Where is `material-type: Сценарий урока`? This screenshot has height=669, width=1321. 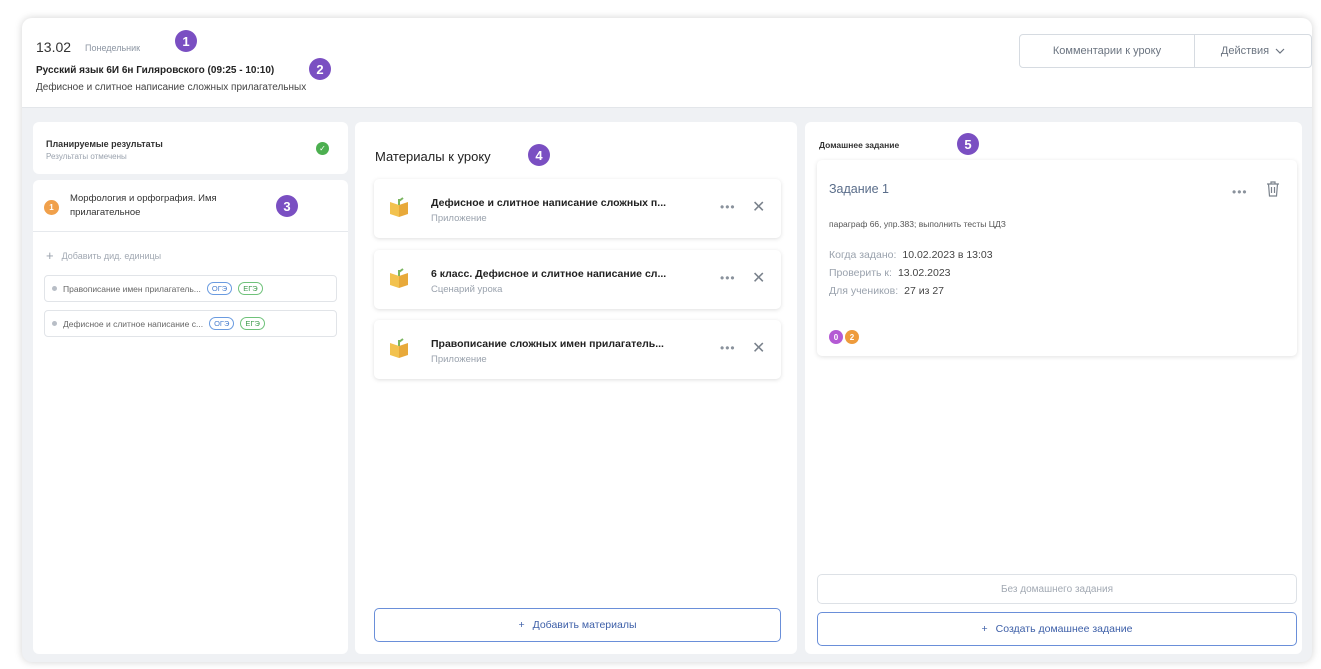 material-type: Сценарий урока is located at coordinates (467, 289).